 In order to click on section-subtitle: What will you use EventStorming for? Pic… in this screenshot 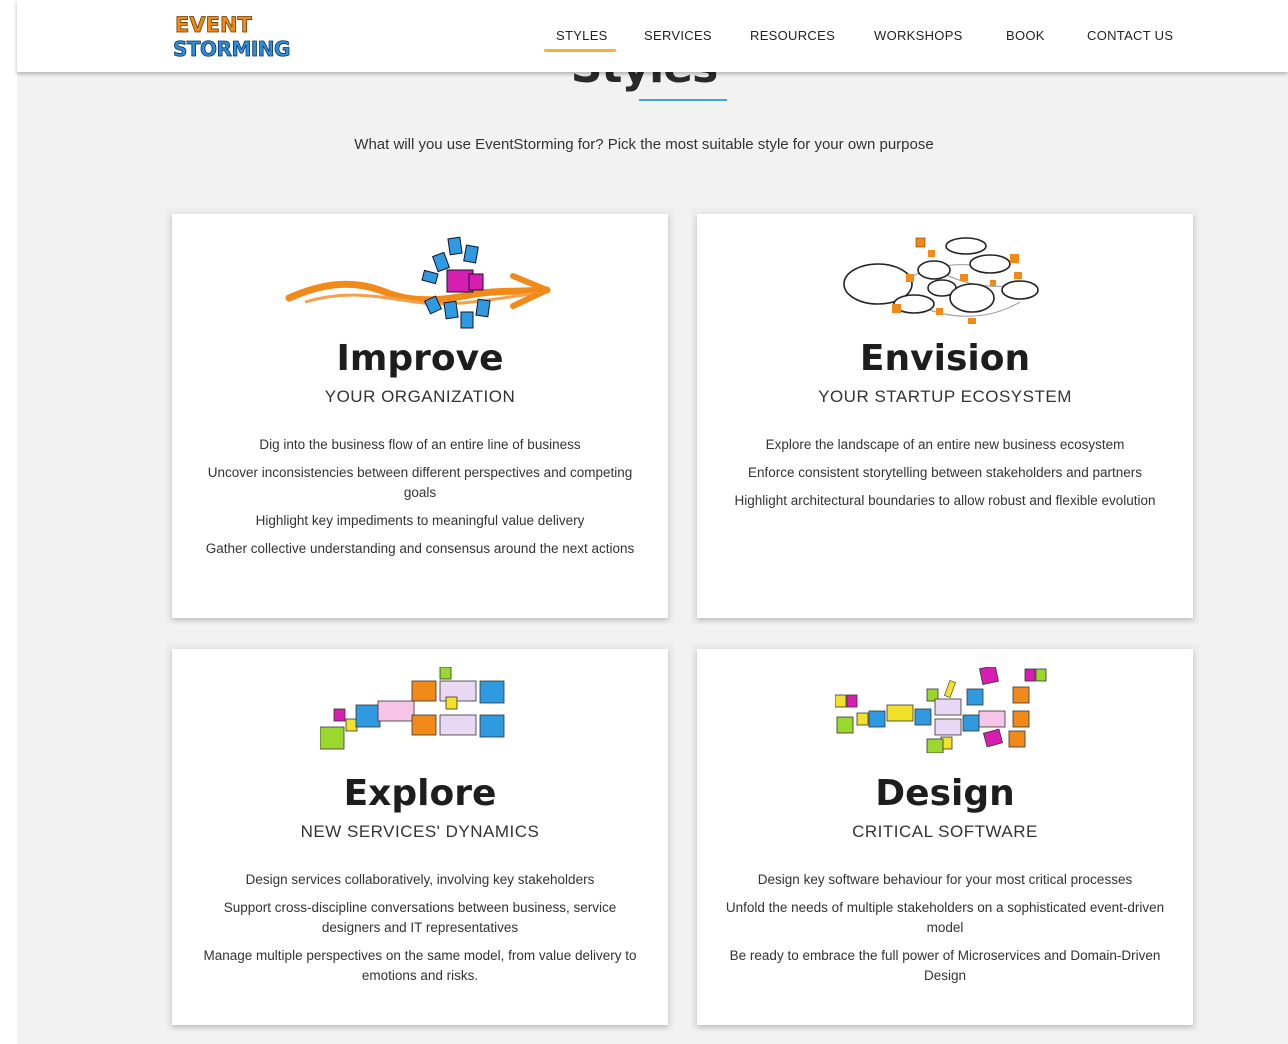, I will do `click(644, 144)`.